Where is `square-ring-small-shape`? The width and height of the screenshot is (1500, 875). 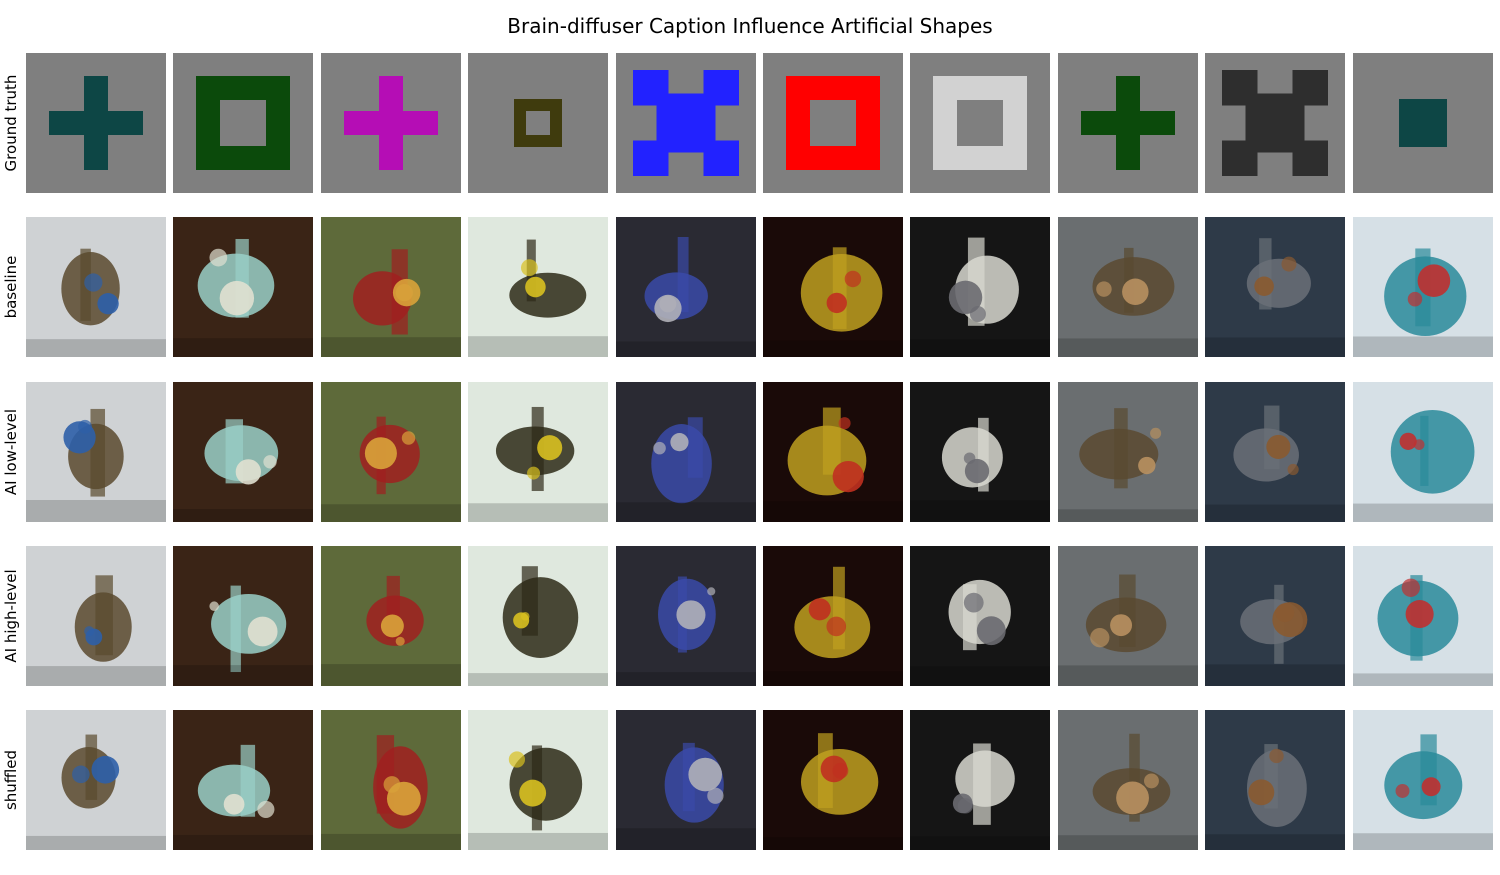 square-ring-small-shape is located at coordinates (538, 123).